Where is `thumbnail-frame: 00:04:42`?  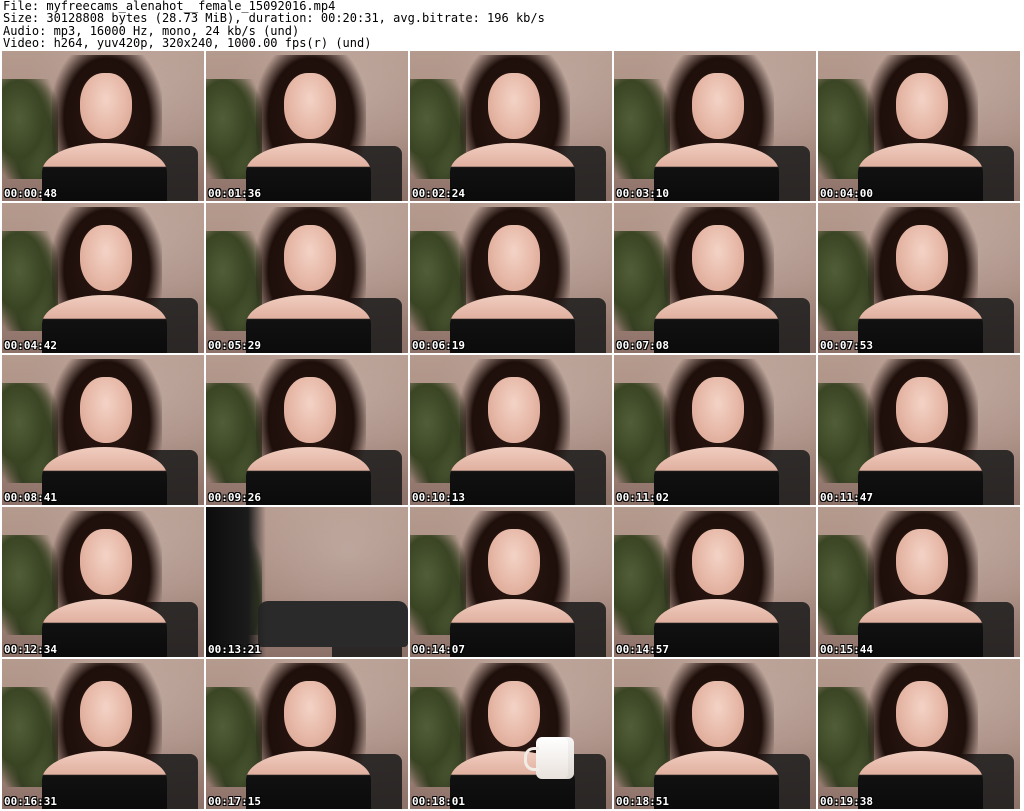 thumbnail-frame: 00:04:42 is located at coordinates (103, 278).